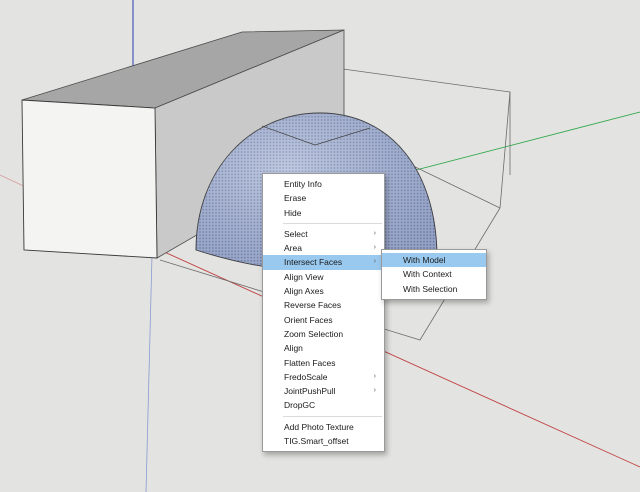  What do you see at coordinates (323, 320) in the screenshot?
I see `menu-item-orient-faces: Orient Faces` at bounding box center [323, 320].